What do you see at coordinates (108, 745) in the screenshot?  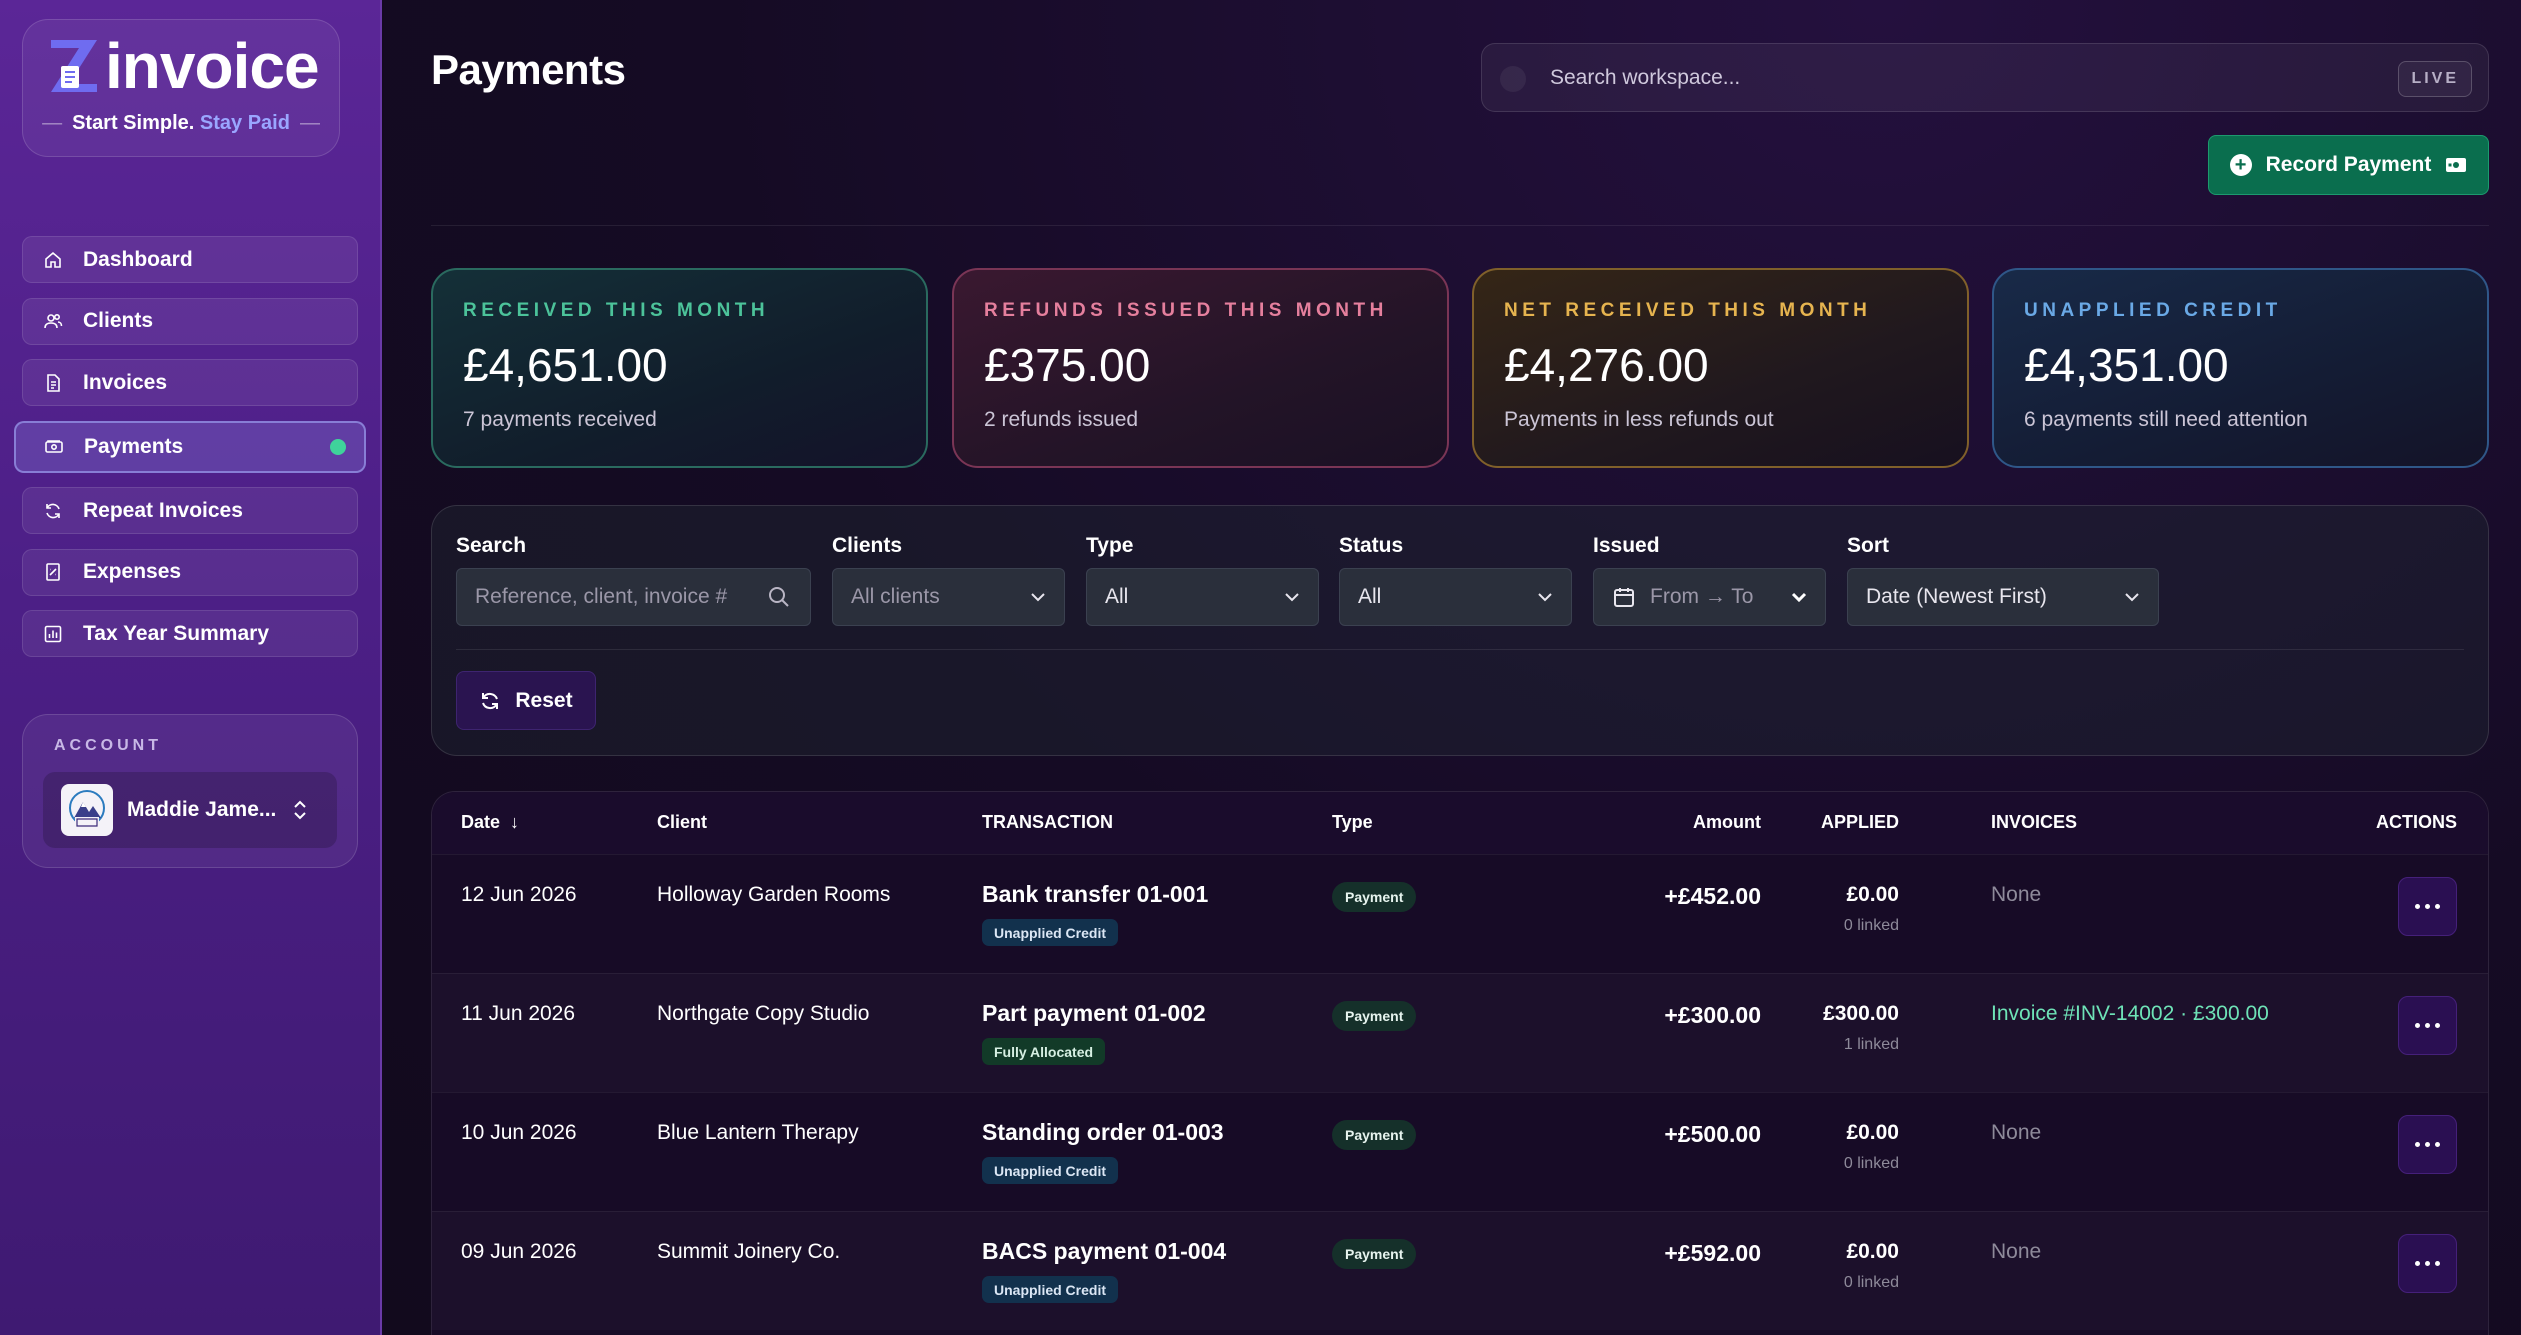 I see `account-label: ACCOUNT` at bounding box center [108, 745].